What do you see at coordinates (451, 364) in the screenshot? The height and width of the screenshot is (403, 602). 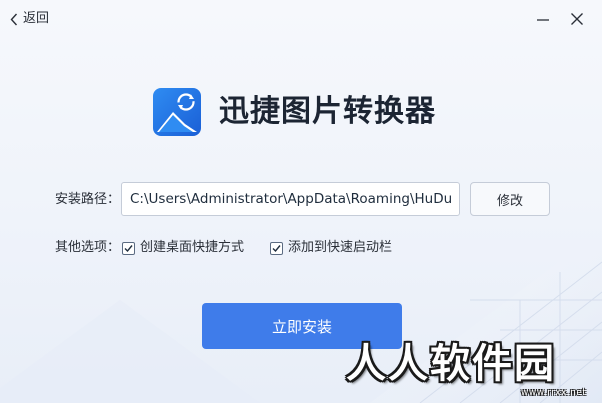 I see `watermark-text: 人人软件园` at bounding box center [451, 364].